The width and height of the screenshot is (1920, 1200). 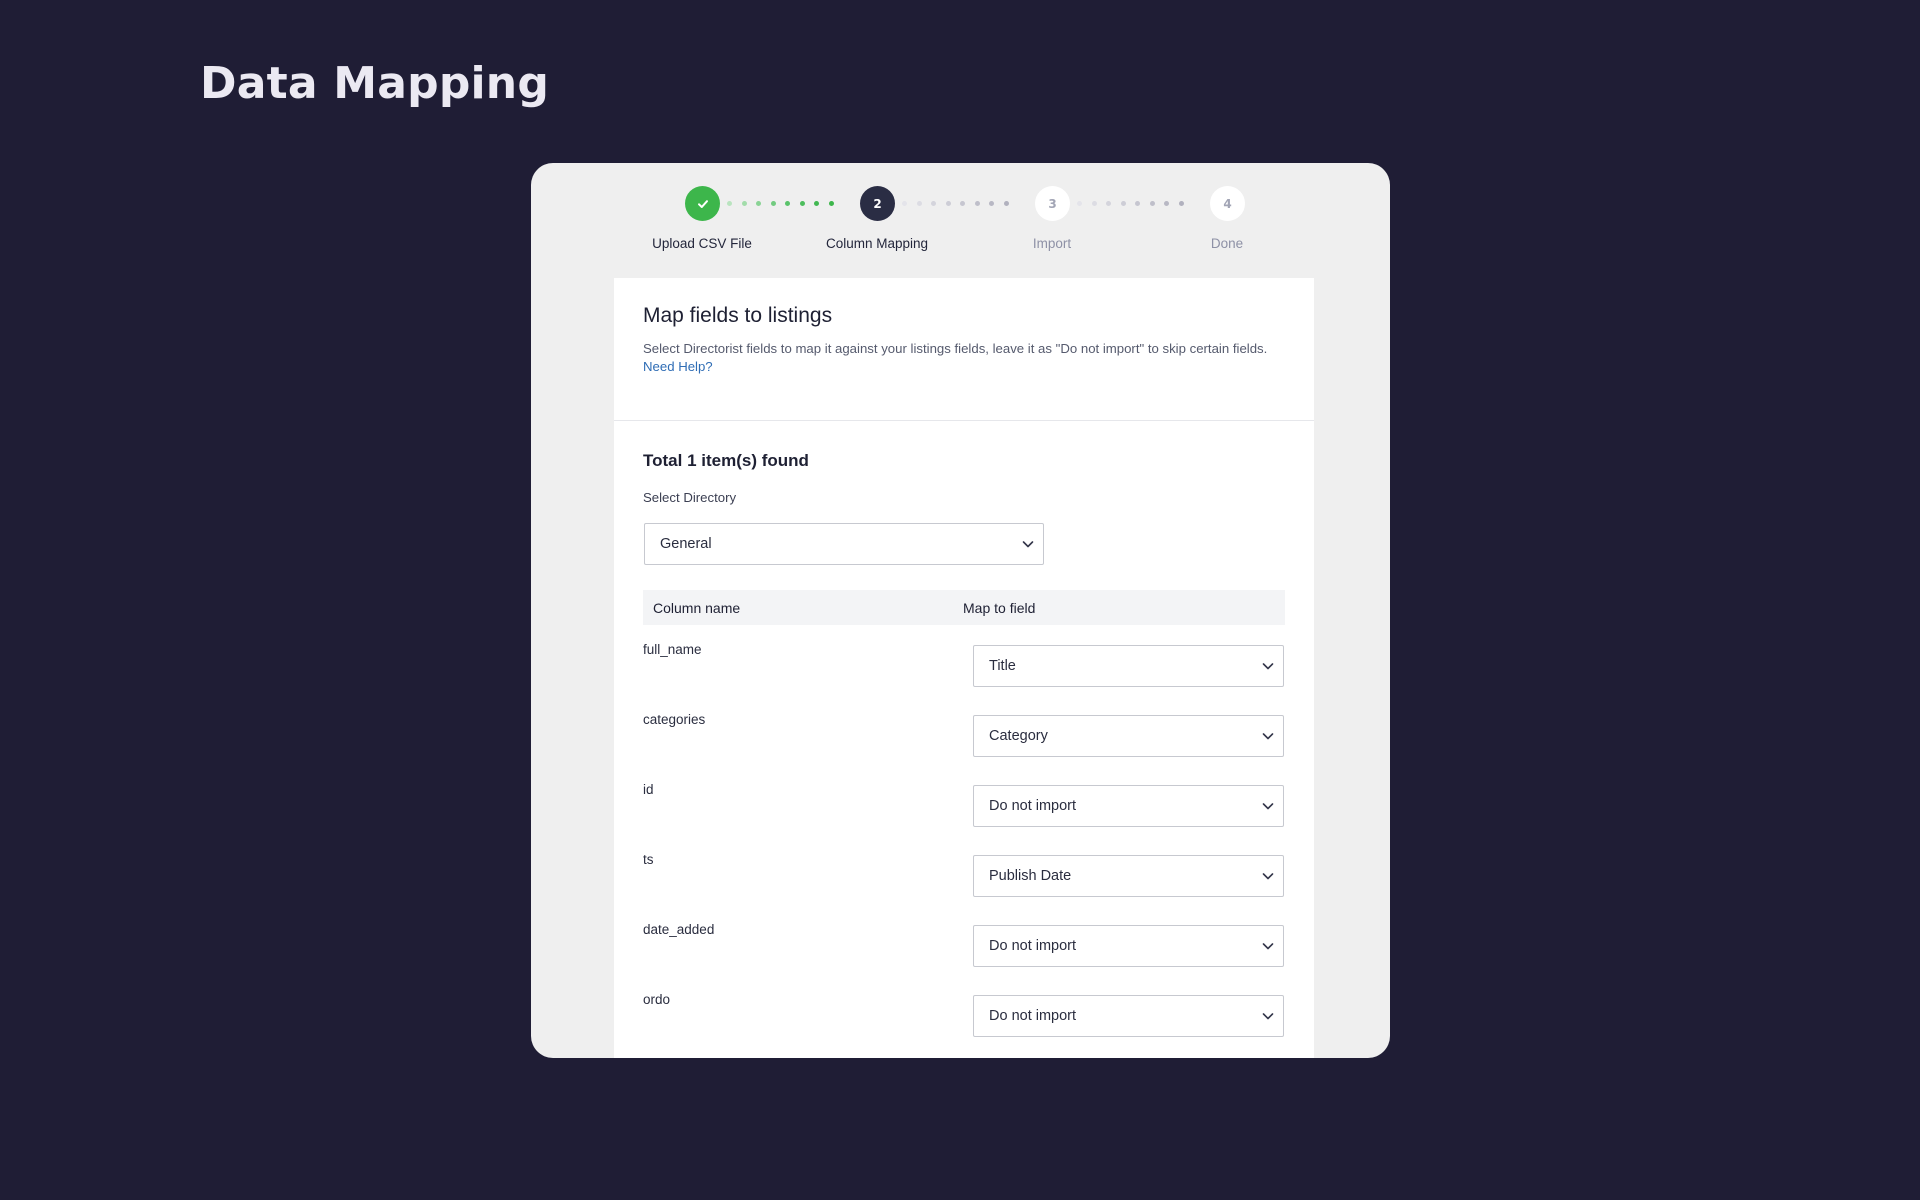 What do you see at coordinates (686, 544) in the screenshot?
I see `directory-select-value: General` at bounding box center [686, 544].